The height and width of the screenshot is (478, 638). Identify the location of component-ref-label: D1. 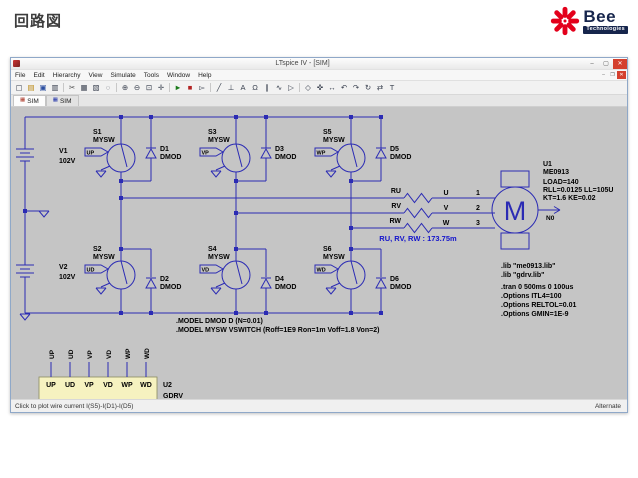
(164, 149).